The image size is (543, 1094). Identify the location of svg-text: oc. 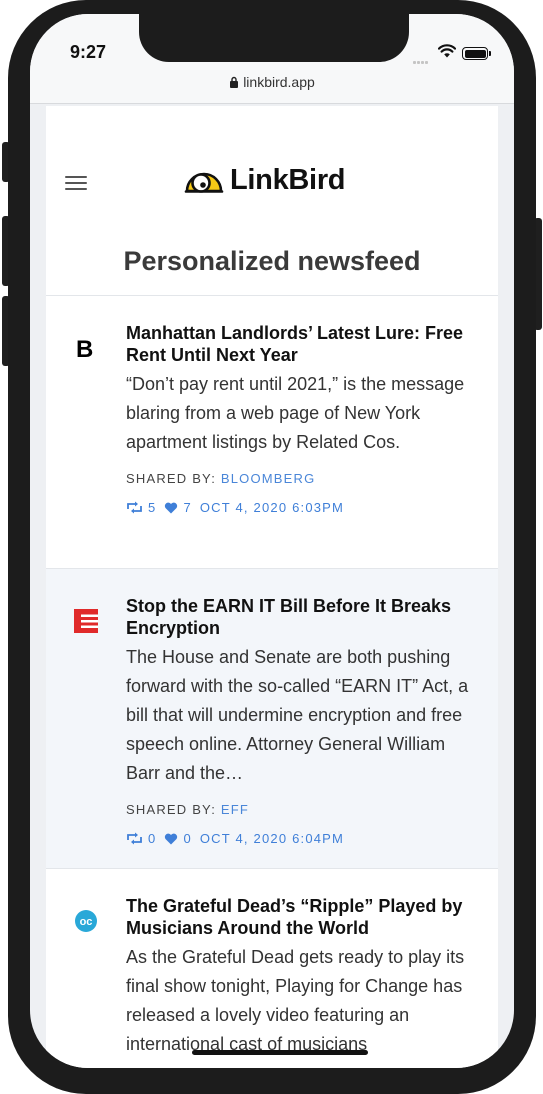
(86, 922).